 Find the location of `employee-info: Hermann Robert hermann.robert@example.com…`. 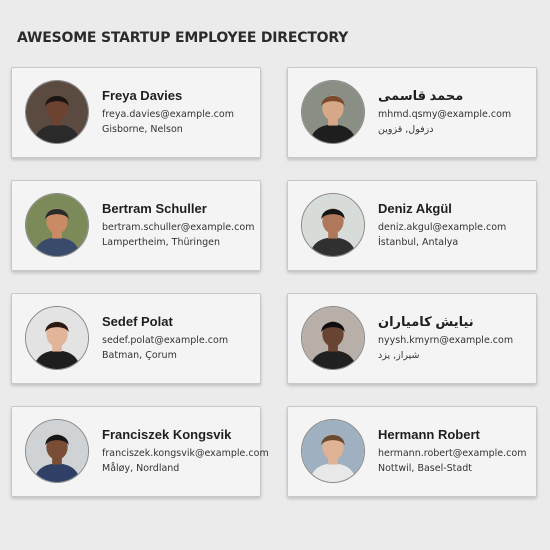

employee-info: Hermann Robert hermann.robert@example.com… is located at coordinates (455, 451).